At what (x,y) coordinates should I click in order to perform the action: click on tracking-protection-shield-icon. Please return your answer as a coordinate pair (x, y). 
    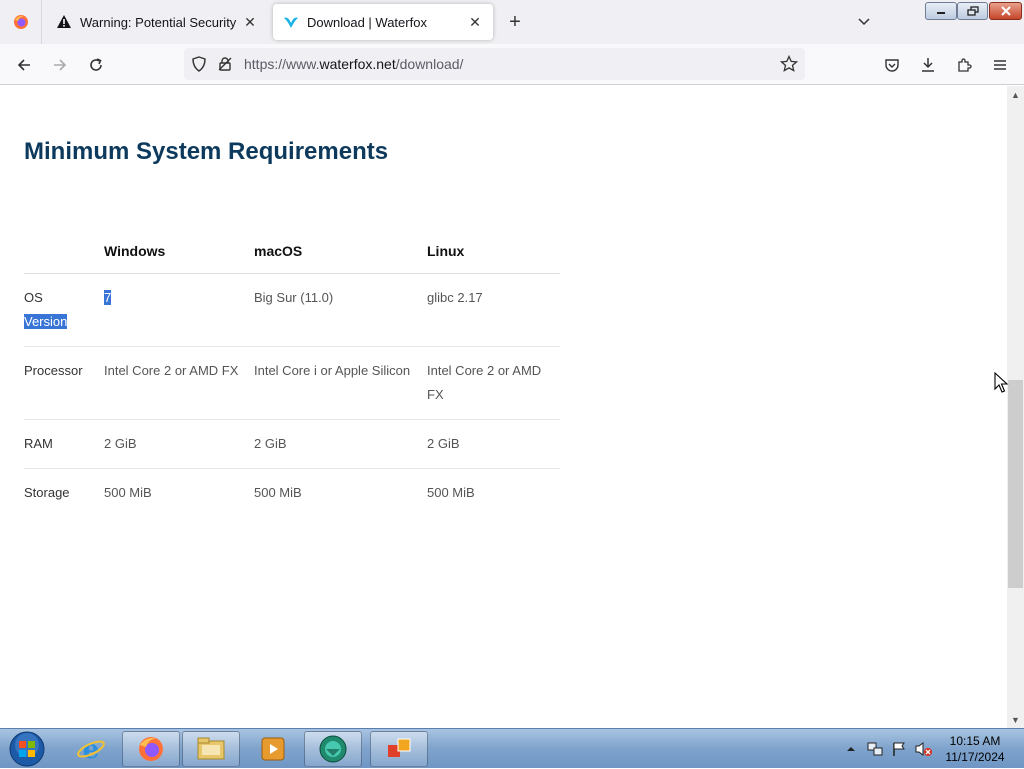
    Looking at the image, I should click on (199, 64).